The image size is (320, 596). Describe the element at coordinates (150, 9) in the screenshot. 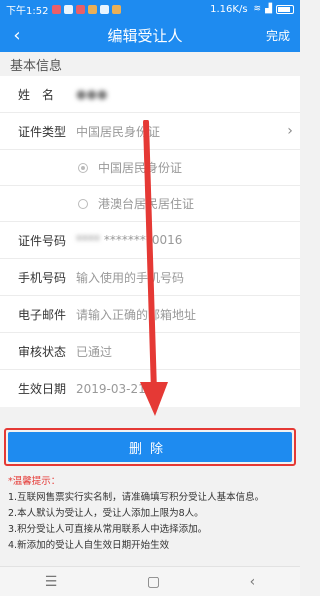

I see `status-bar: 下午1:52 1.16K/s ≋ ▟` at that location.